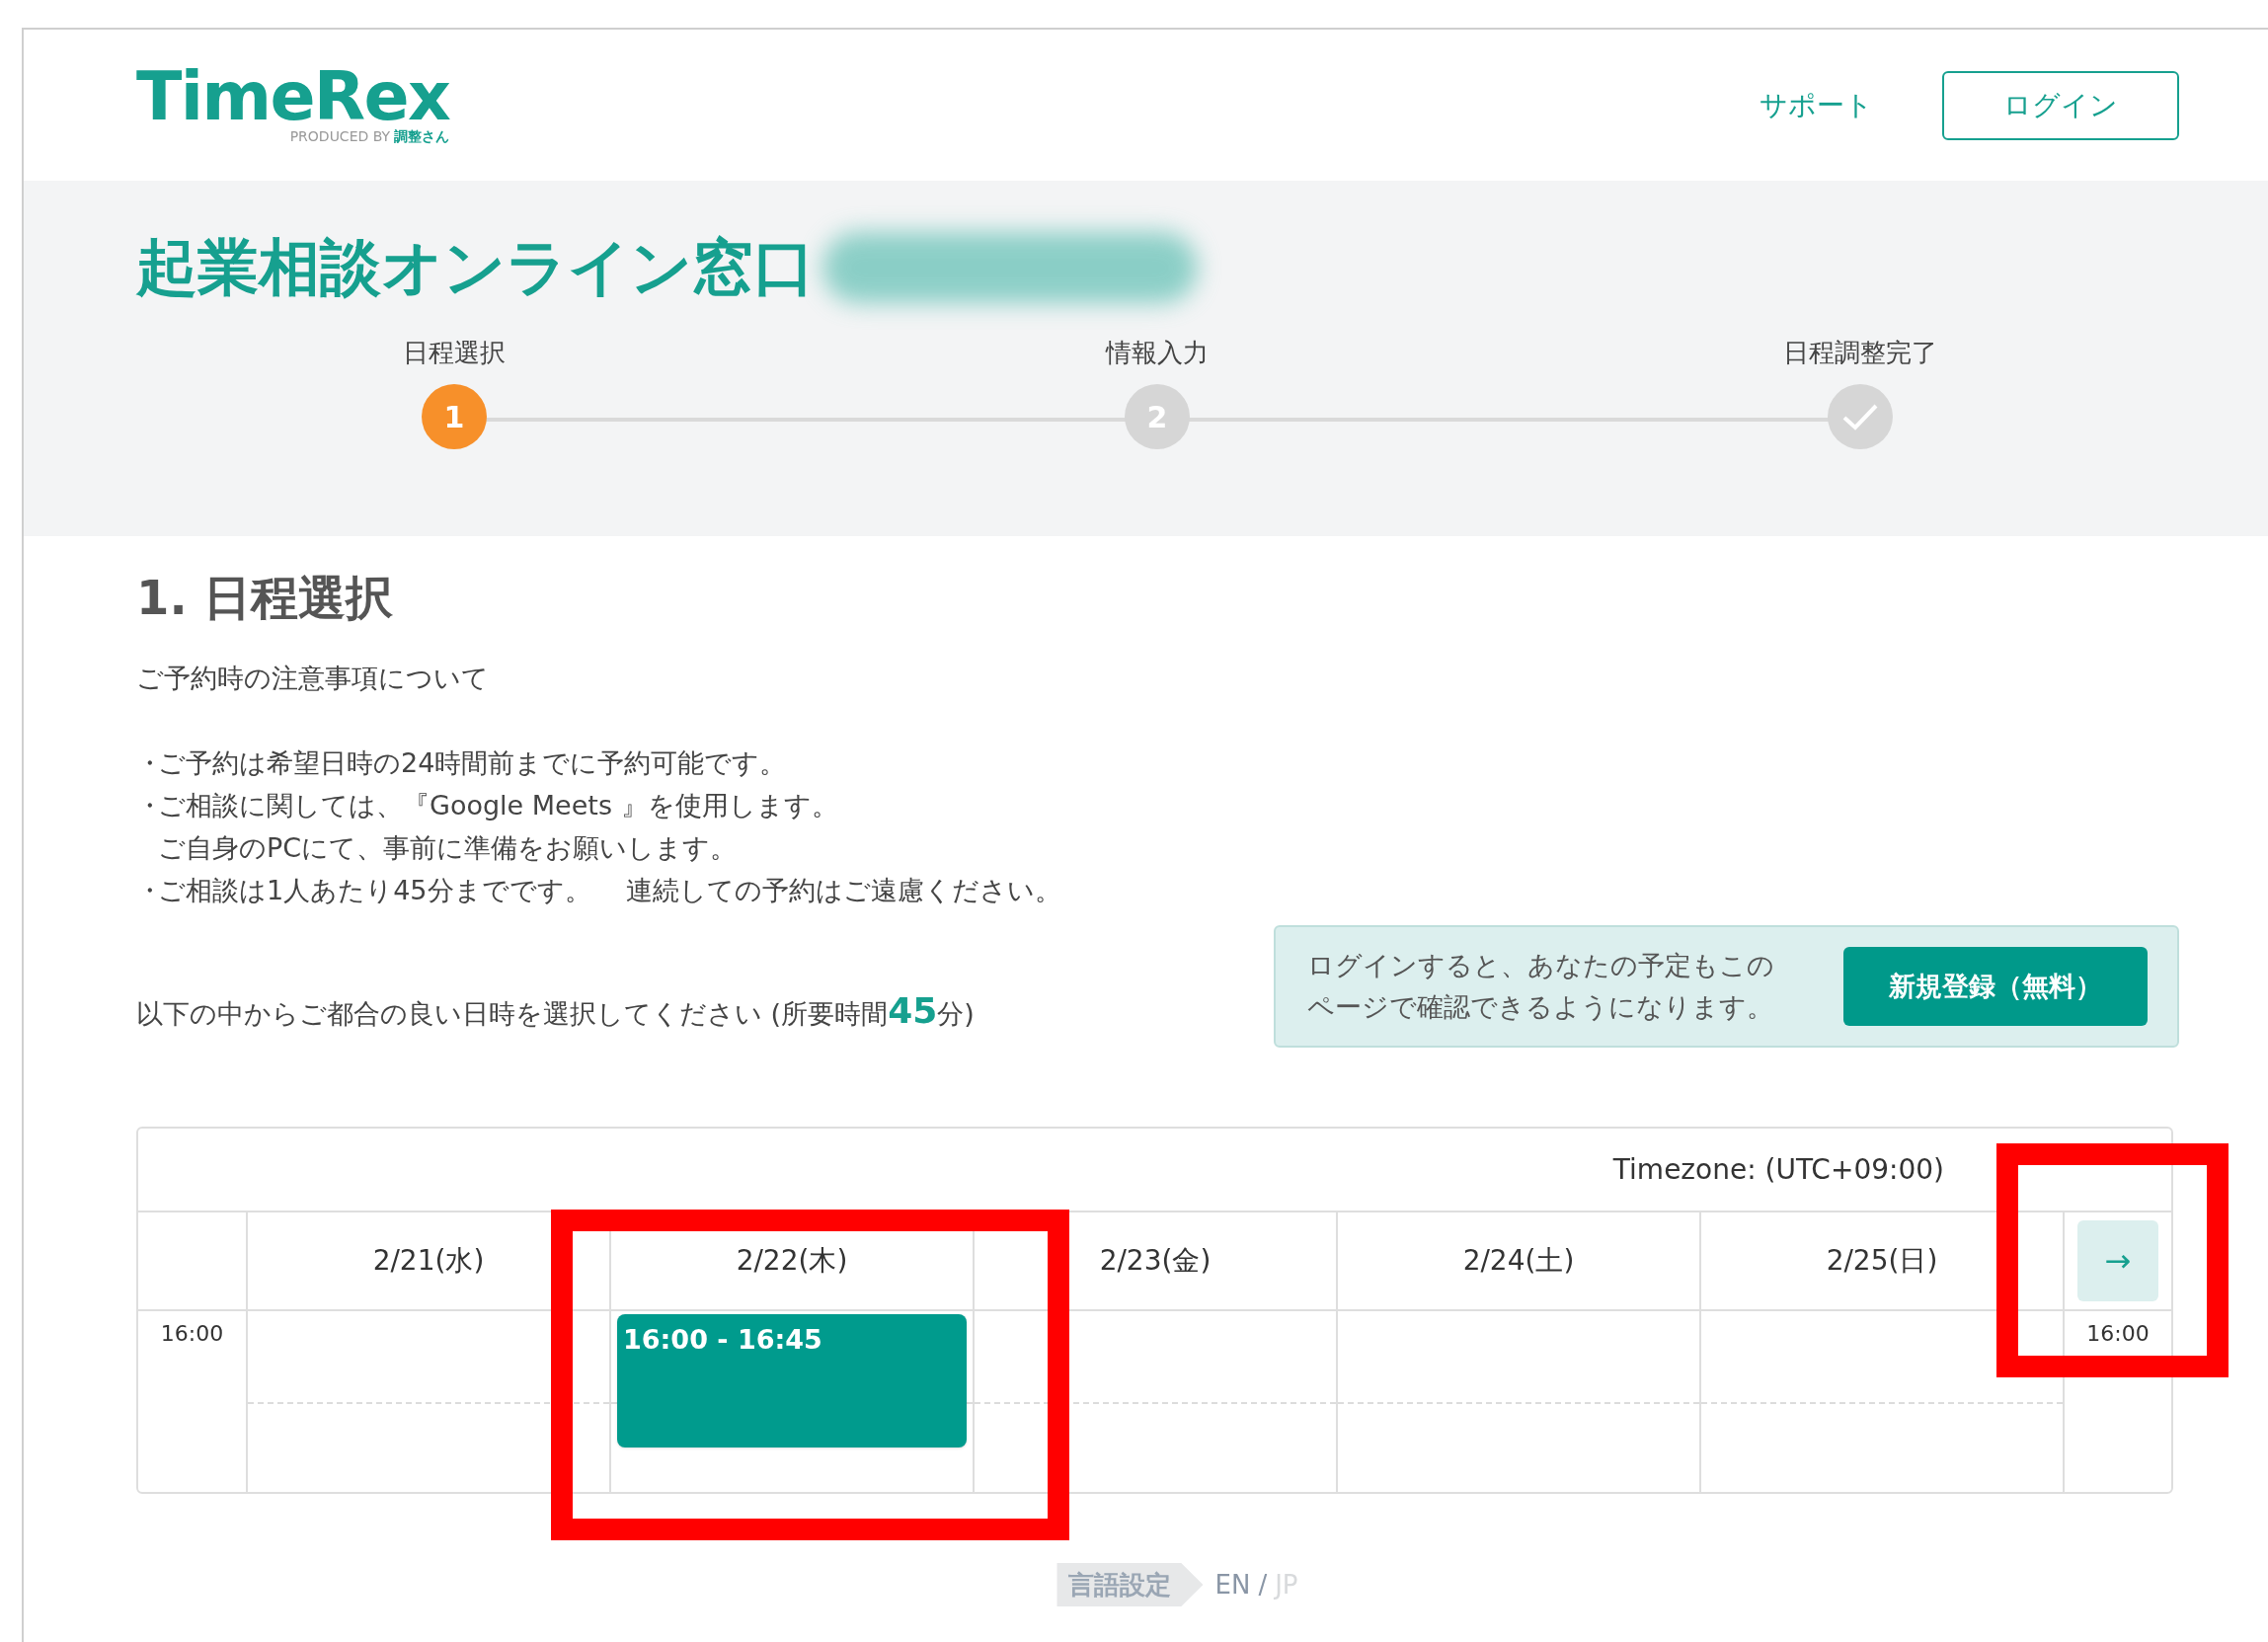 This screenshot has width=2268, height=1642. What do you see at coordinates (475, 267) in the screenshot?
I see `page-title: 起業相談オンライン窓口` at bounding box center [475, 267].